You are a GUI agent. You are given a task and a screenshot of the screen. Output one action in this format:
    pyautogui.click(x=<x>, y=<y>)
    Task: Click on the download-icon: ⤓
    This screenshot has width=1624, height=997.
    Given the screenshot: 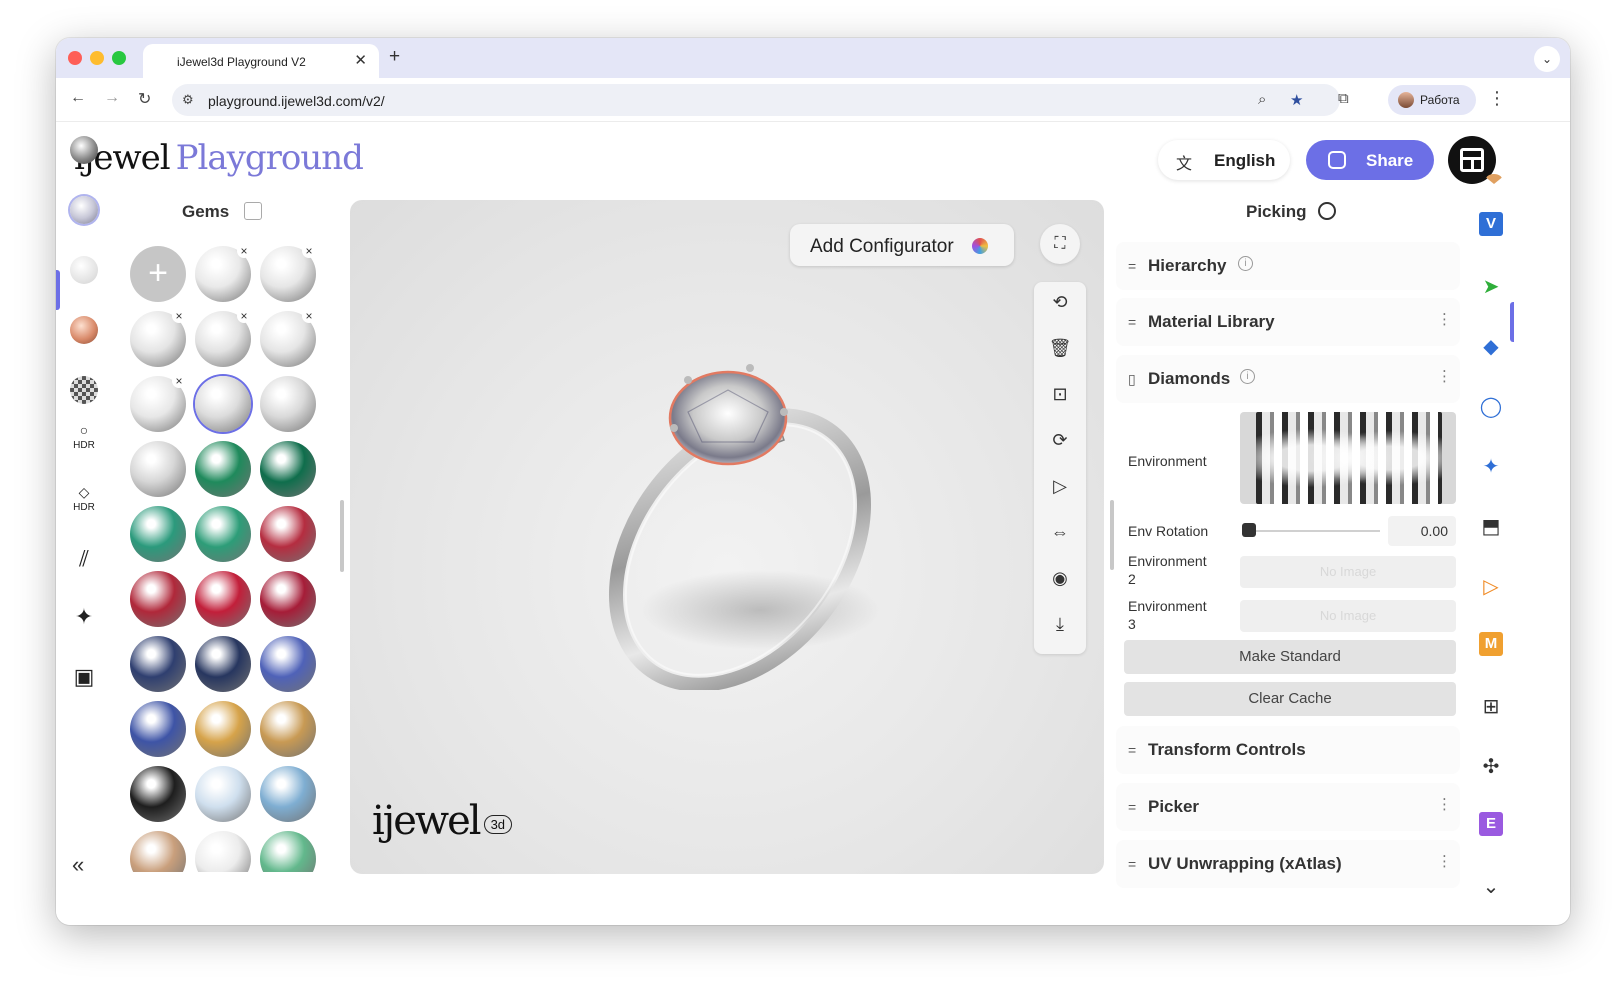 What is the action you would take?
    pyautogui.click(x=1060, y=624)
    